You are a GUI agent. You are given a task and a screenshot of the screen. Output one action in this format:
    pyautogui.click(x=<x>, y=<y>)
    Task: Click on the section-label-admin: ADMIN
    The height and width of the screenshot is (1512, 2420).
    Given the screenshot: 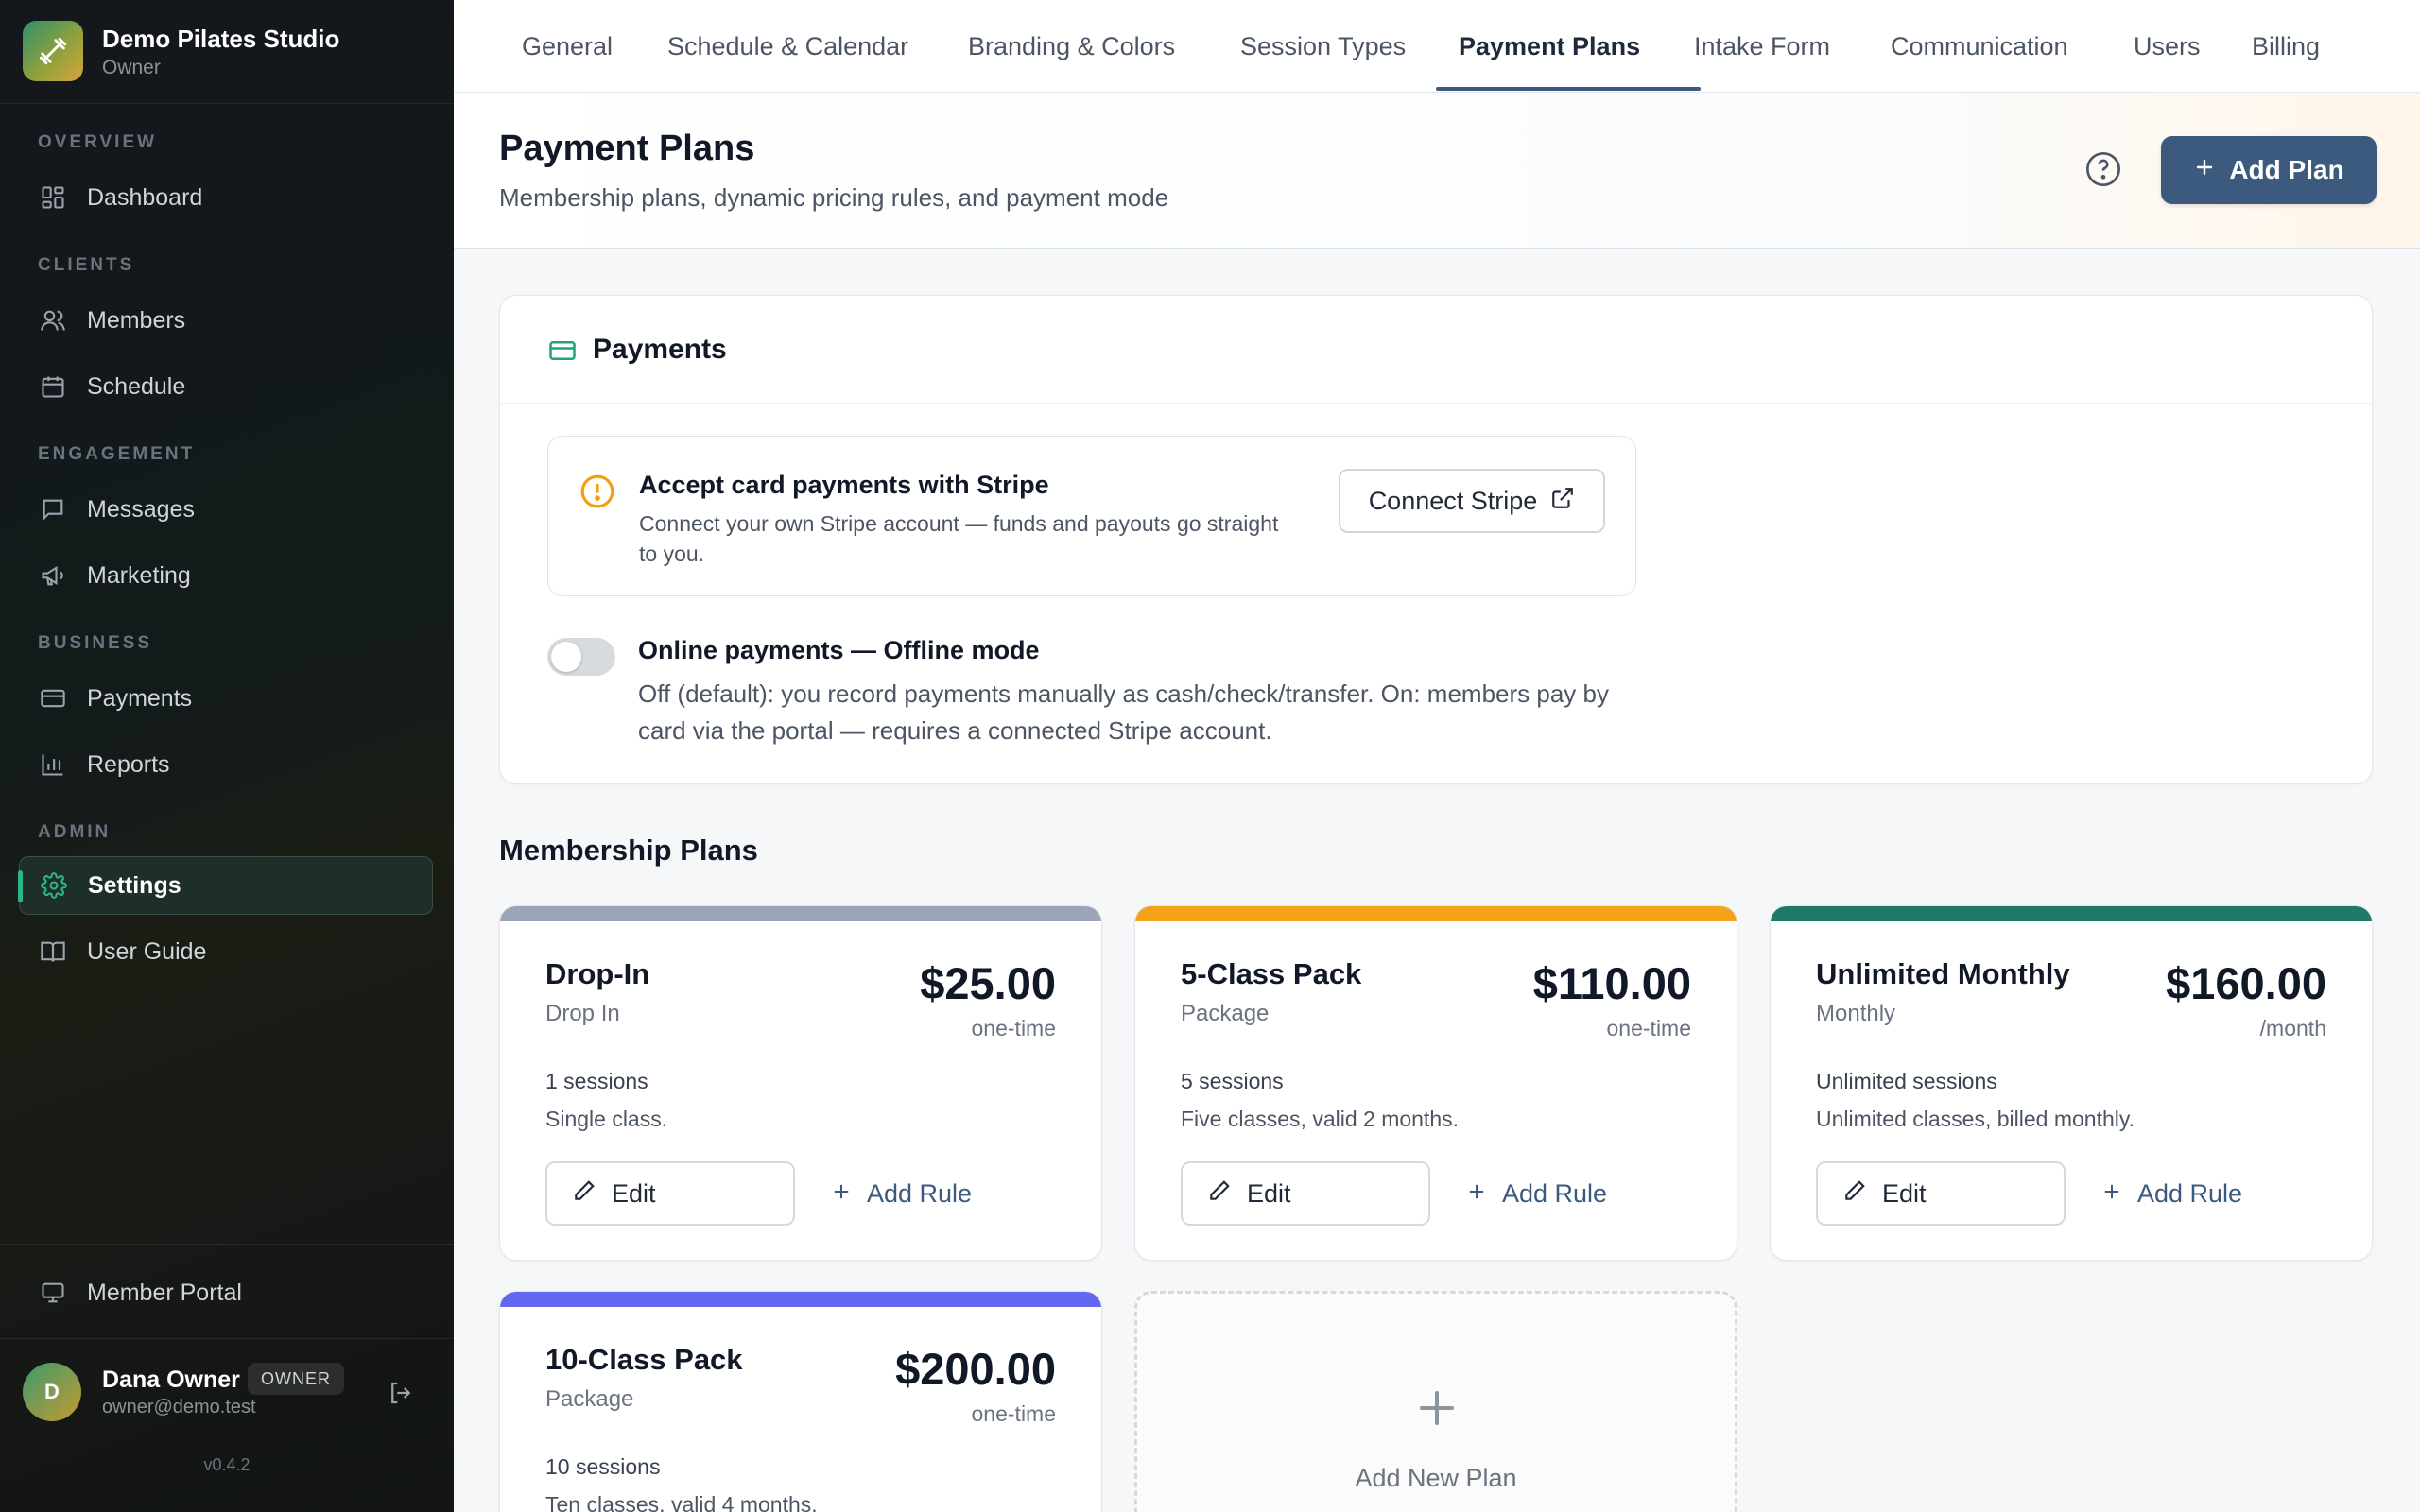 What is the action you would take?
    pyautogui.click(x=75, y=832)
    